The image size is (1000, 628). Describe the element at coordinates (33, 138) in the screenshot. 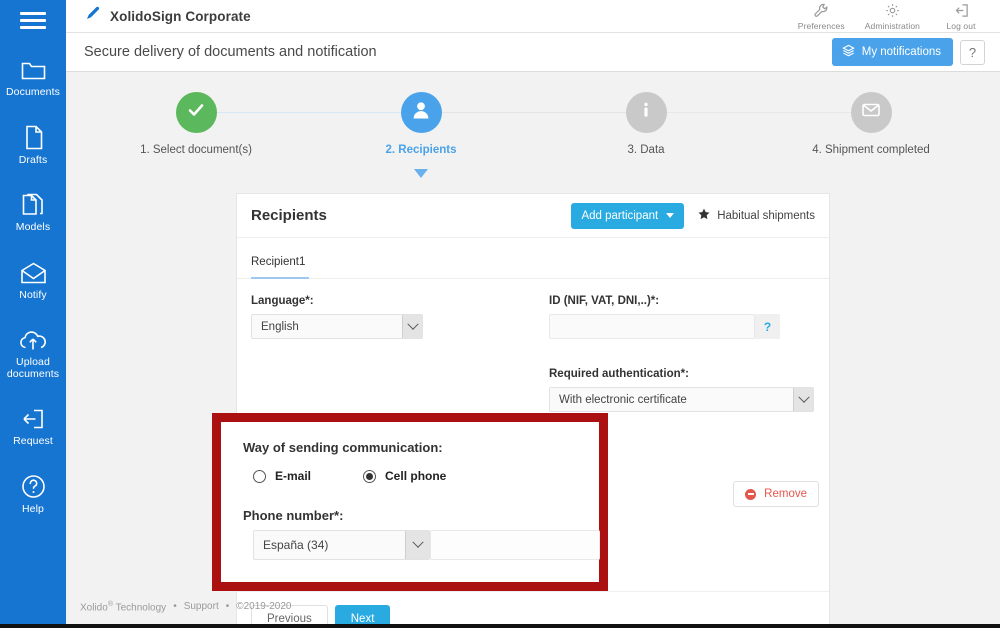

I see `file-icon` at that location.